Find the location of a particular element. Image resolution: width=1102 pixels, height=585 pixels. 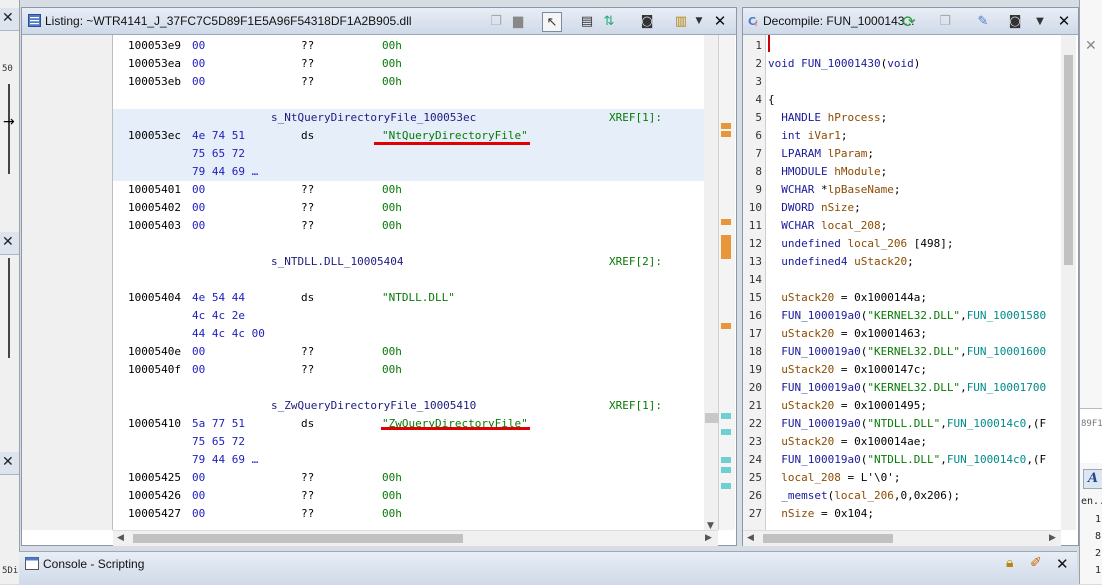

code-token: hModule is located at coordinates (857, 171).